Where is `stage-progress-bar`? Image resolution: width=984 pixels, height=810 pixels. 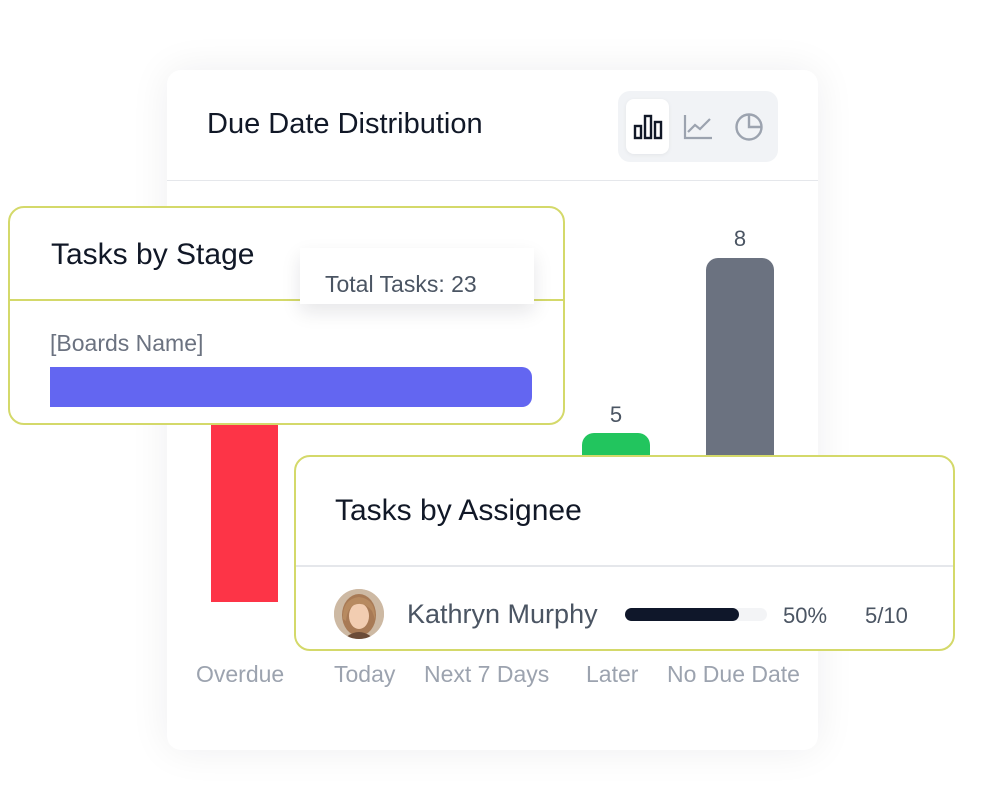
stage-progress-bar is located at coordinates (291, 387).